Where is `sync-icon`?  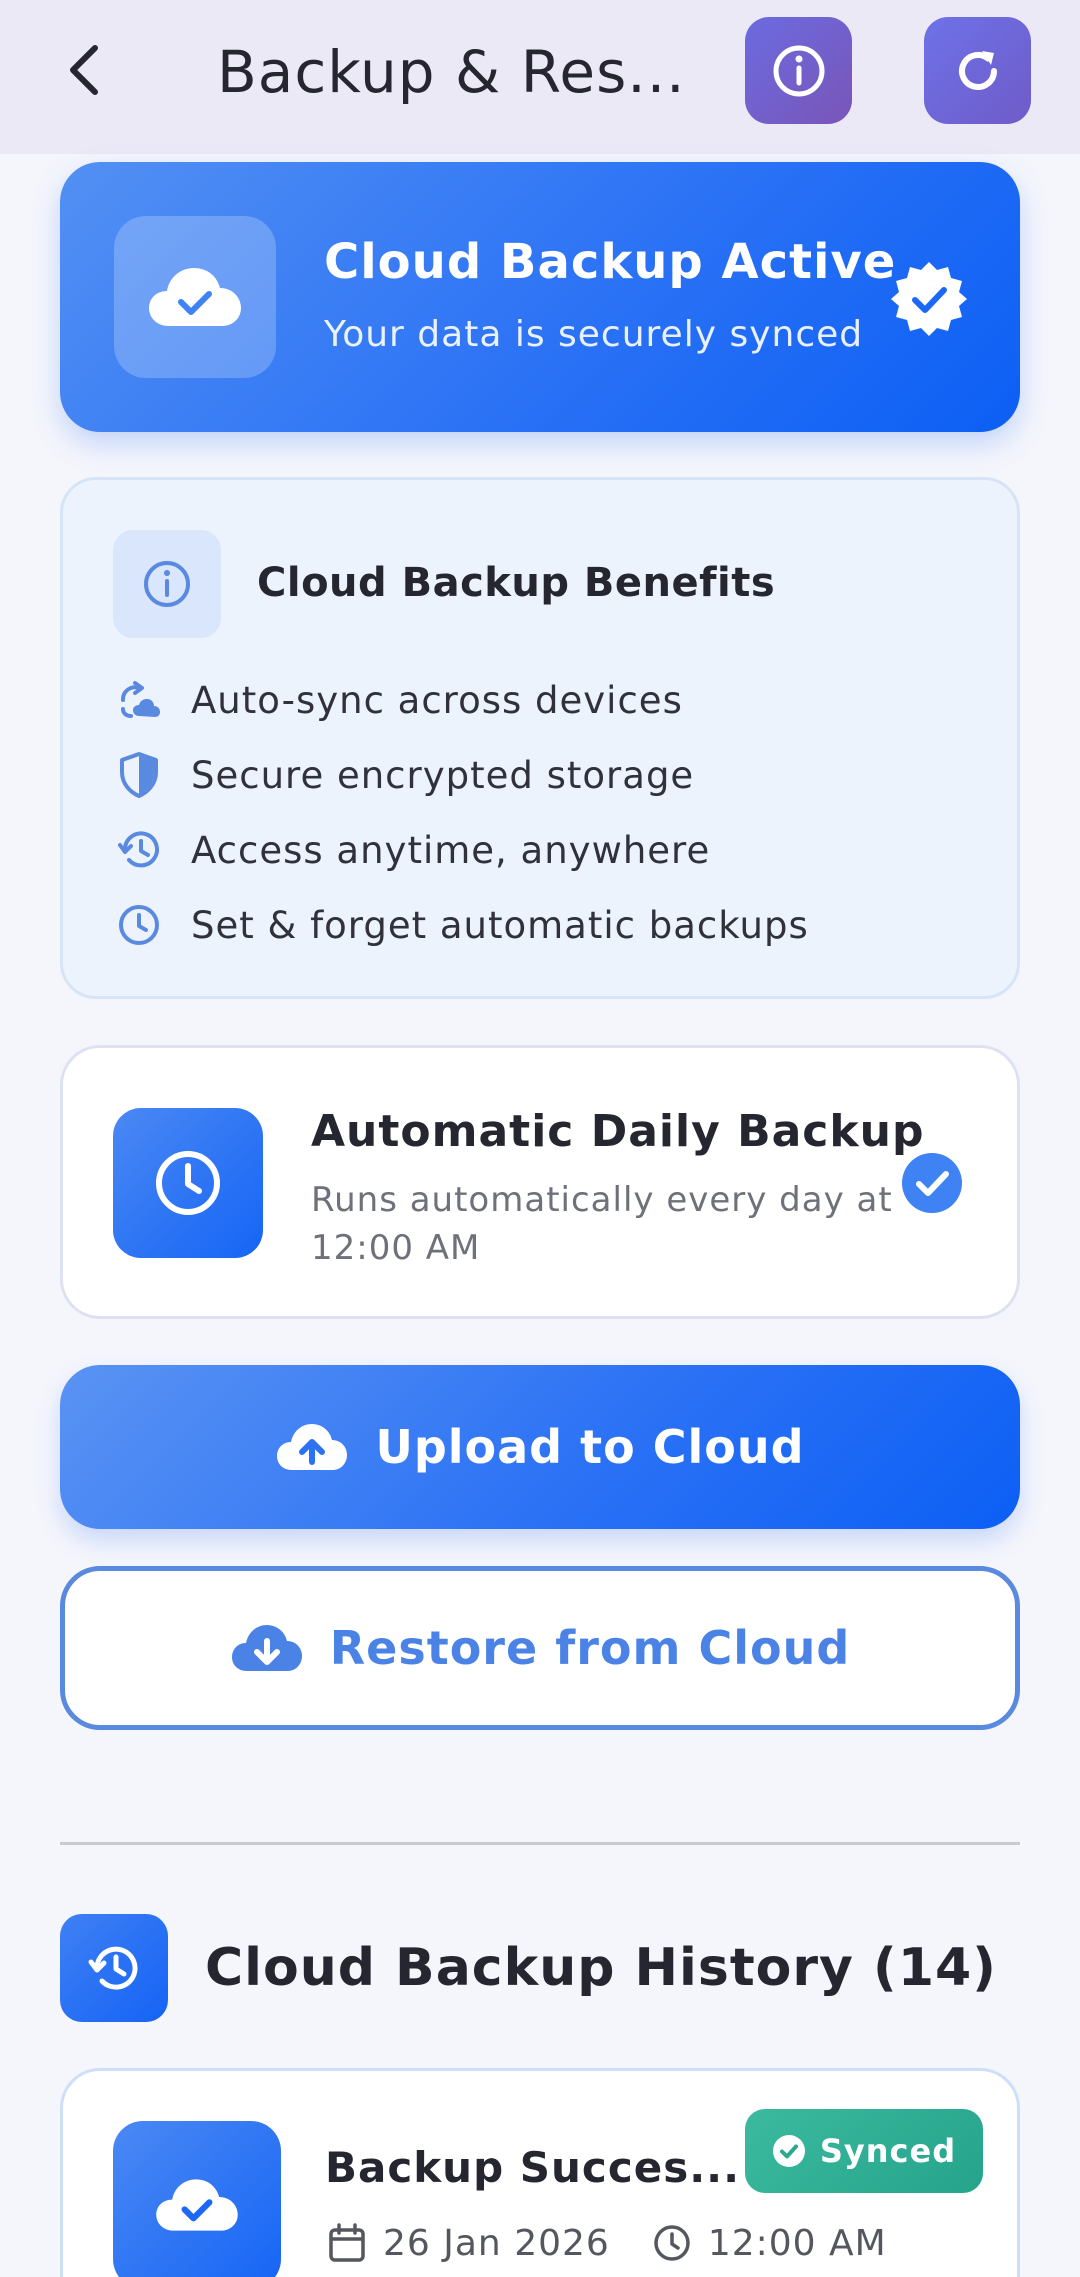 sync-icon is located at coordinates (139, 700).